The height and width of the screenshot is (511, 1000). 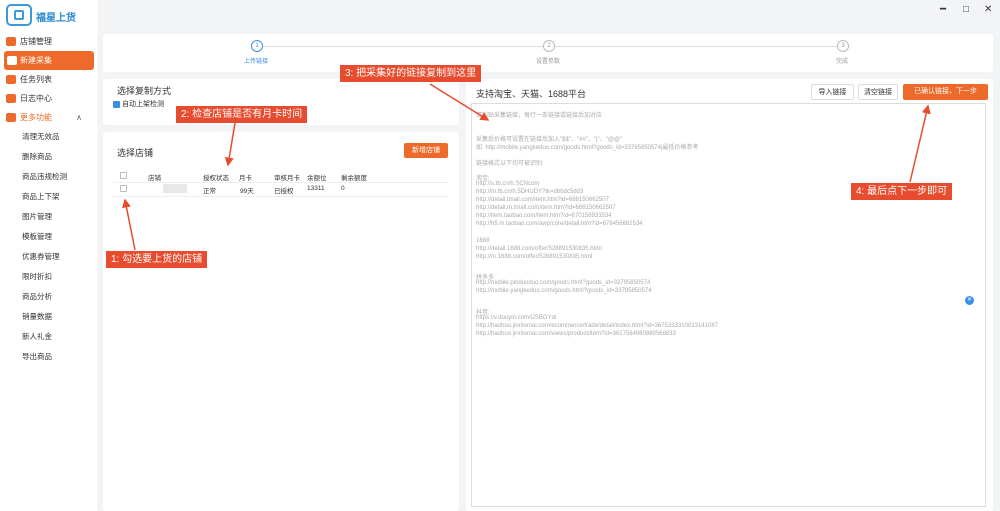 I want to click on callout-1: 1: 勾选要上货的店铺, so click(x=157, y=259).